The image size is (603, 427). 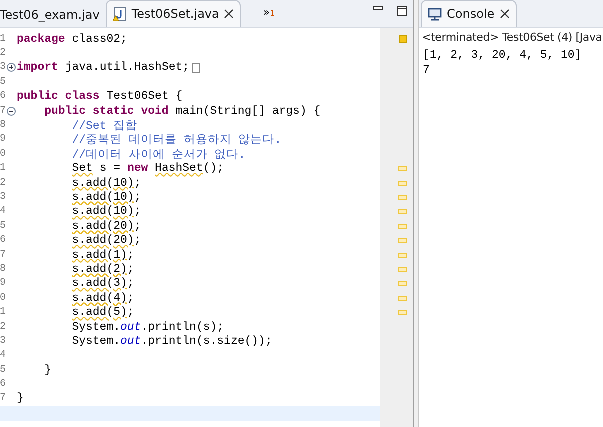 What do you see at coordinates (503, 55) in the screenshot?
I see `console-output-line: [1, 2, 3, 20, 4, 5, 10]` at bounding box center [503, 55].